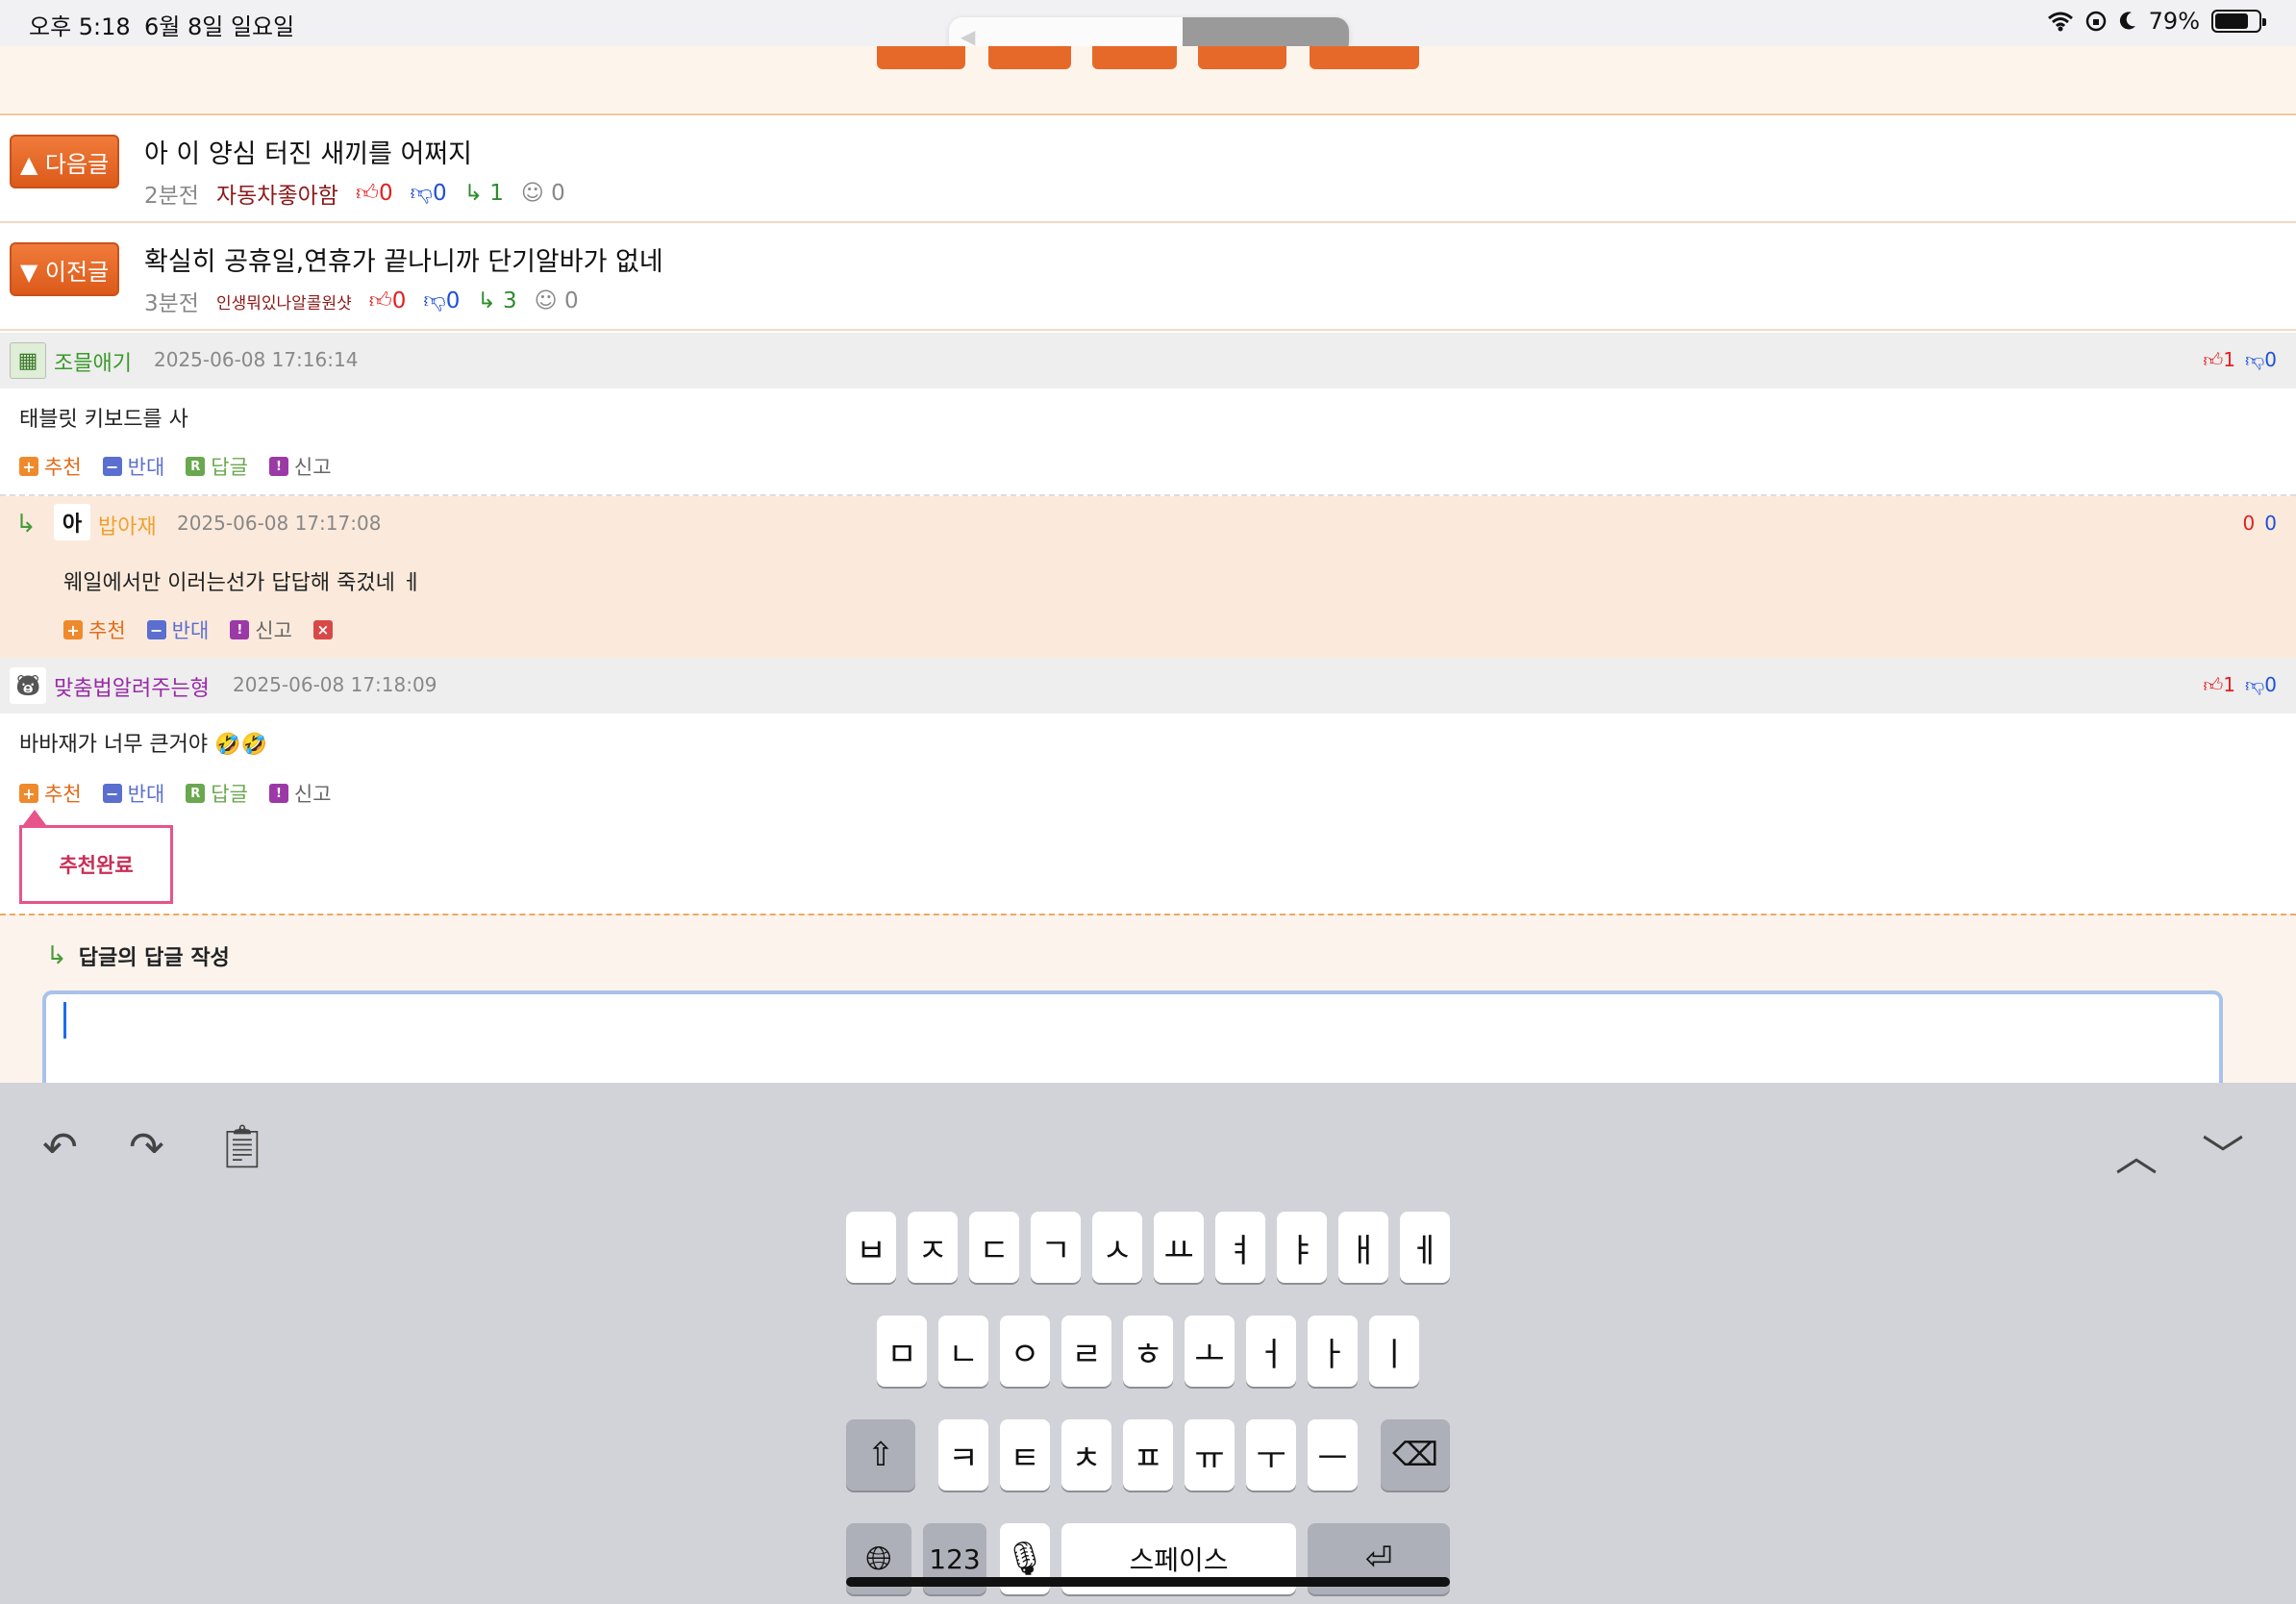 This screenshot has width=2296, height=1604. What do you see at coordinates (1333, 1455) in the screenshot?
I see `key: ㅡ` at bounding box center [1333, 1455].